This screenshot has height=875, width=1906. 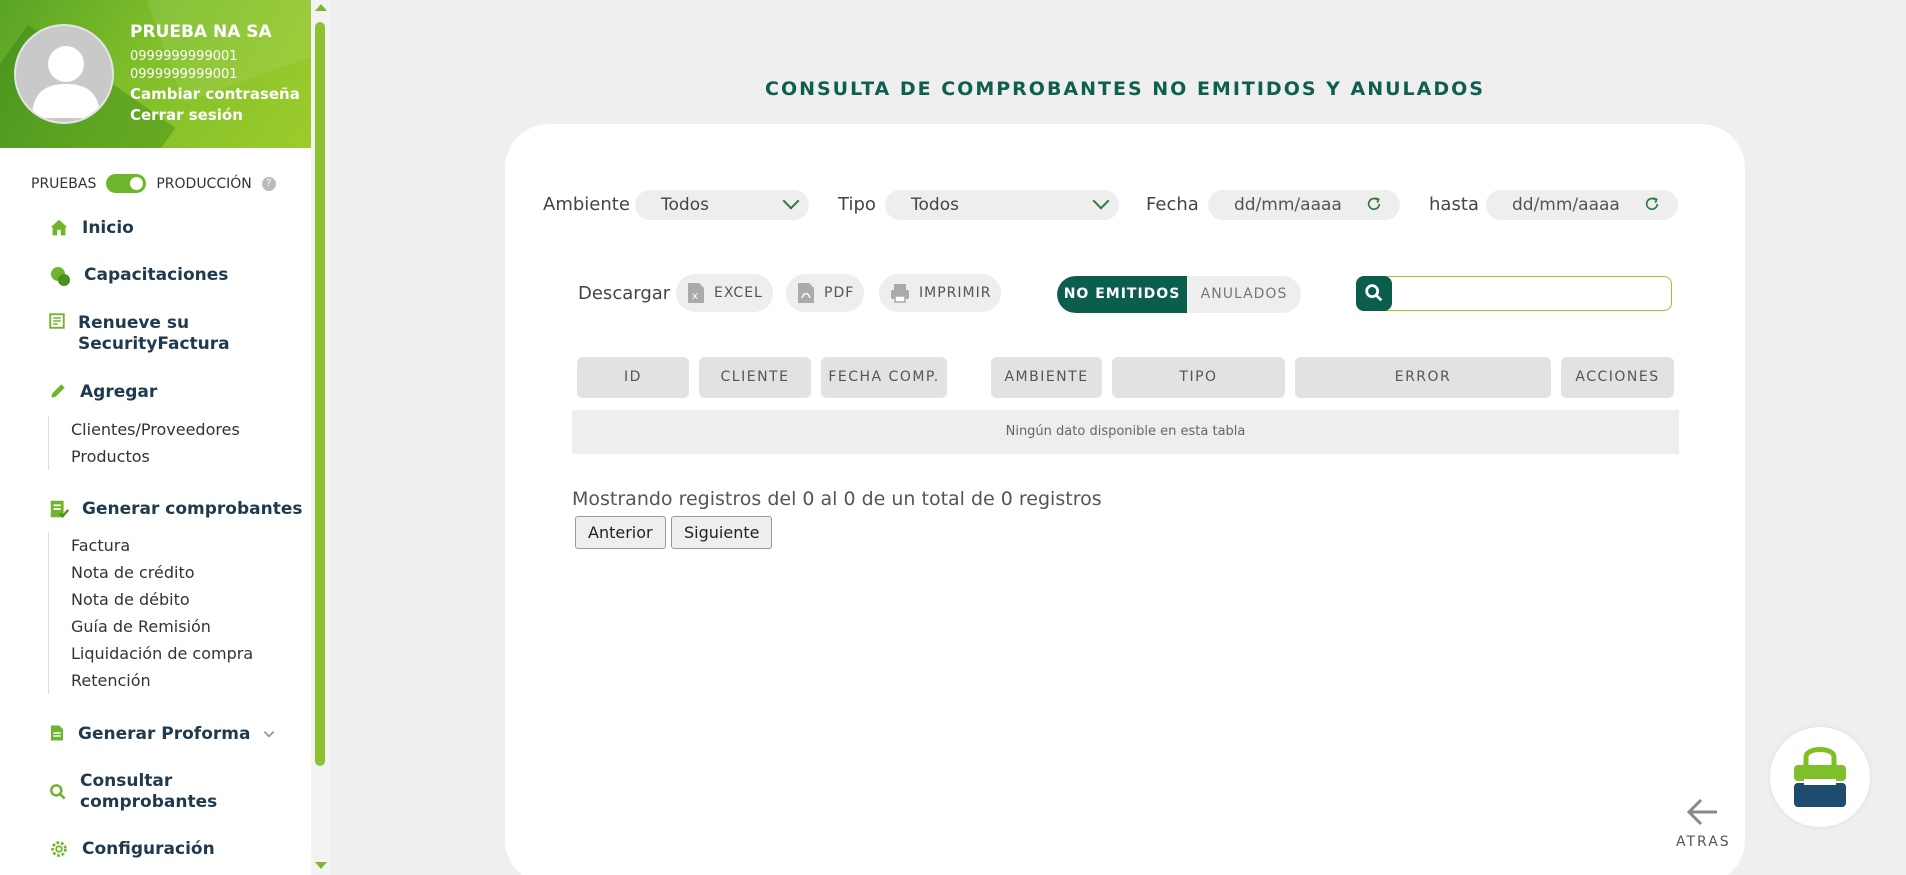 I want to click on sidebar-item-label: Inicio, so click(x=108, y=228).